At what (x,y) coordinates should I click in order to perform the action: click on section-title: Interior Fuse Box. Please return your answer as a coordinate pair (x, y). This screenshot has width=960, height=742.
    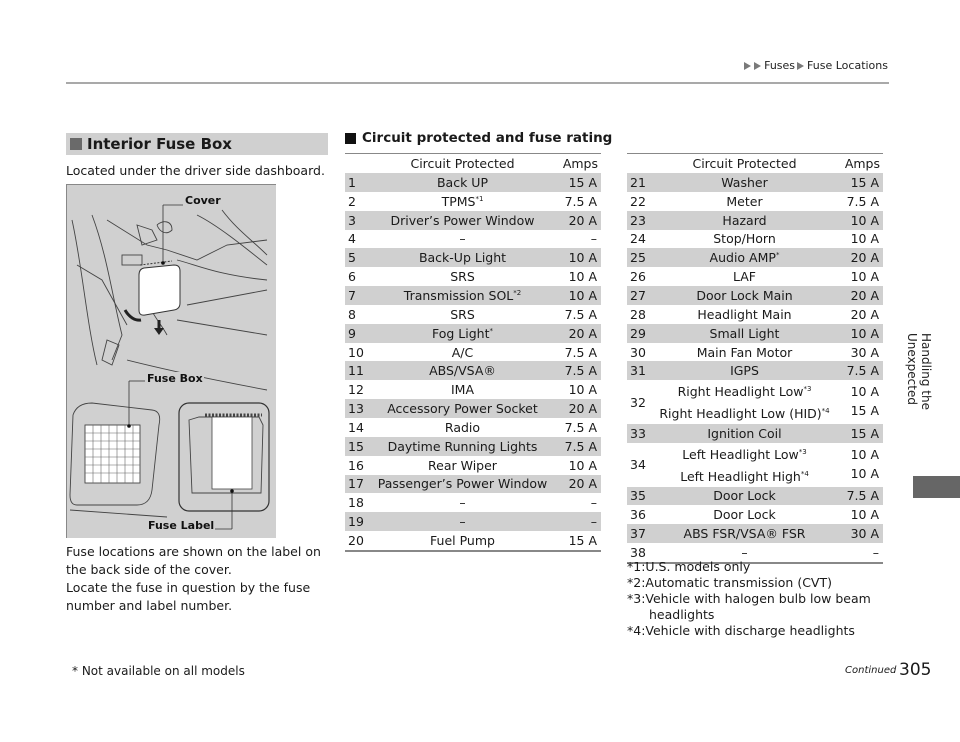
    Looking at the image, I should click on (159, 144).